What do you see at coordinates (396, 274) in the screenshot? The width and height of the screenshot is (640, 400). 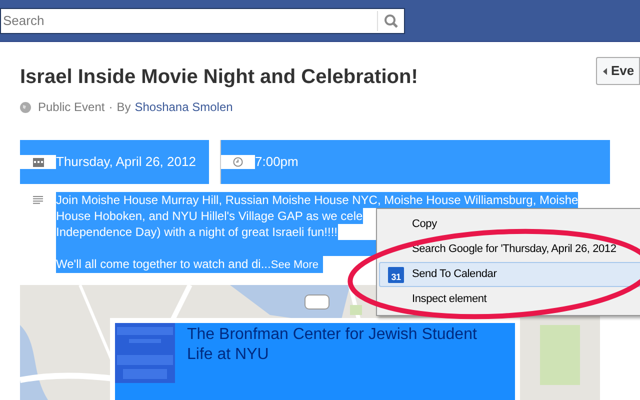 I see `calendar-icon: 31` at bounding box center [396, 274].